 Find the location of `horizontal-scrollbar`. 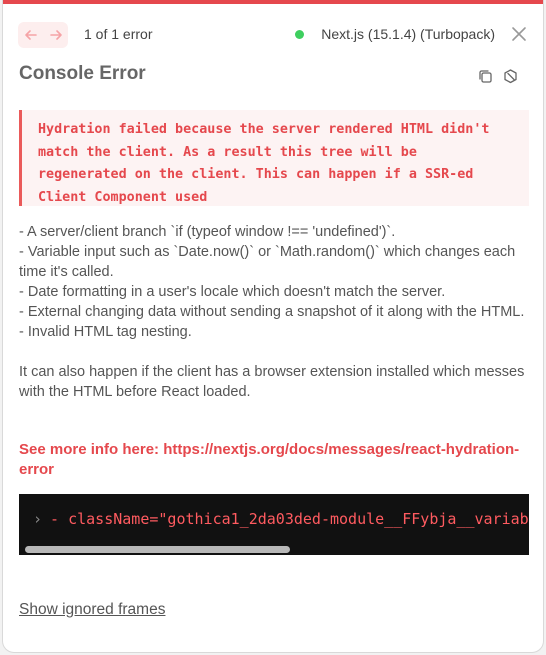

horizontal-scrollbar is located at coordinates (157, 549).